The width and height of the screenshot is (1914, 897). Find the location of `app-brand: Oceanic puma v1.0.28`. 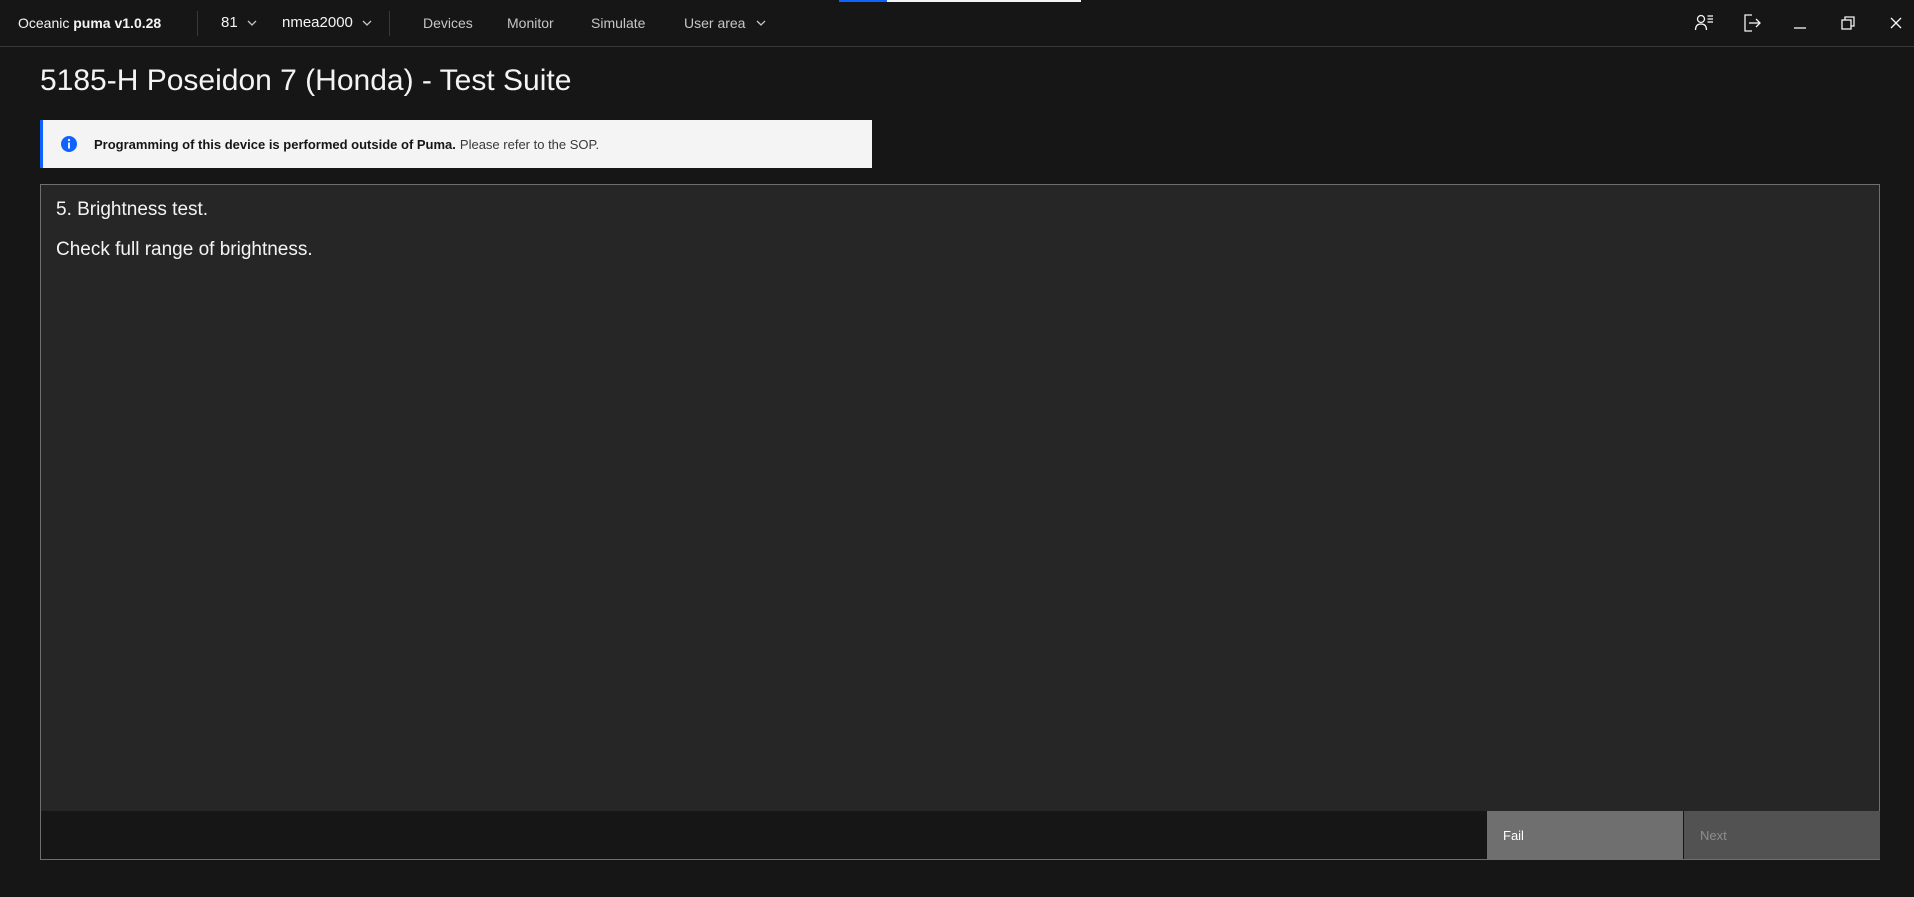

app-brand: Oceanic puma v1.0.28 is located at coordinates (89, 23).